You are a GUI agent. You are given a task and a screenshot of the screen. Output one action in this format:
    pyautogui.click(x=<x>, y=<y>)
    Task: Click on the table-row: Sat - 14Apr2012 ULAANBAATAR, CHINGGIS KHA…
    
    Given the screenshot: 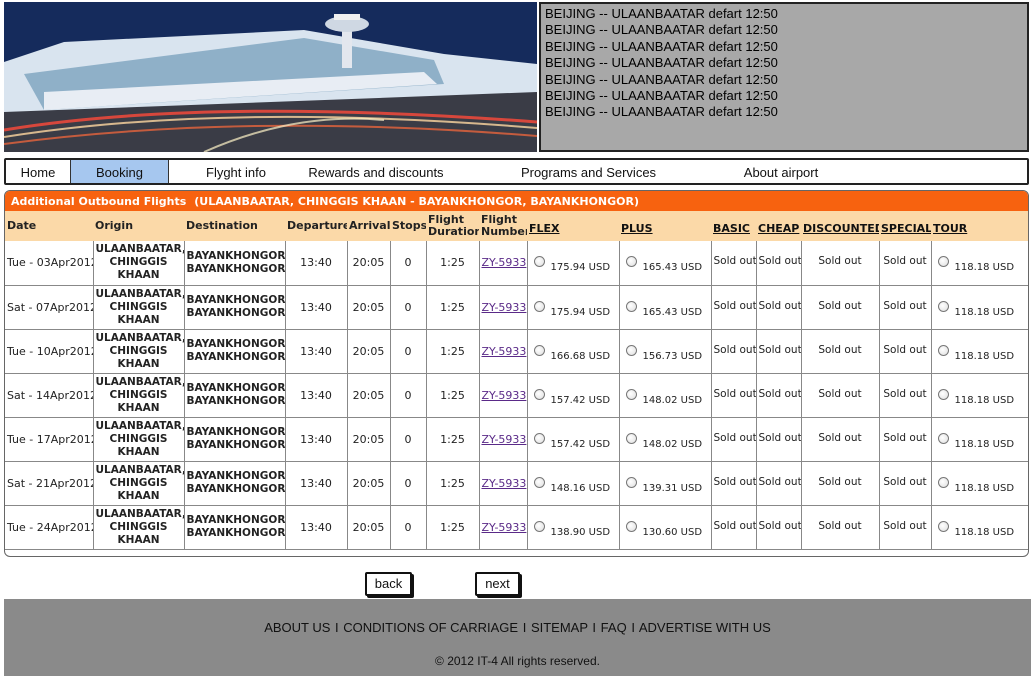 What is the action you would take?
    pyautogui.click(x=516, y=395)
    